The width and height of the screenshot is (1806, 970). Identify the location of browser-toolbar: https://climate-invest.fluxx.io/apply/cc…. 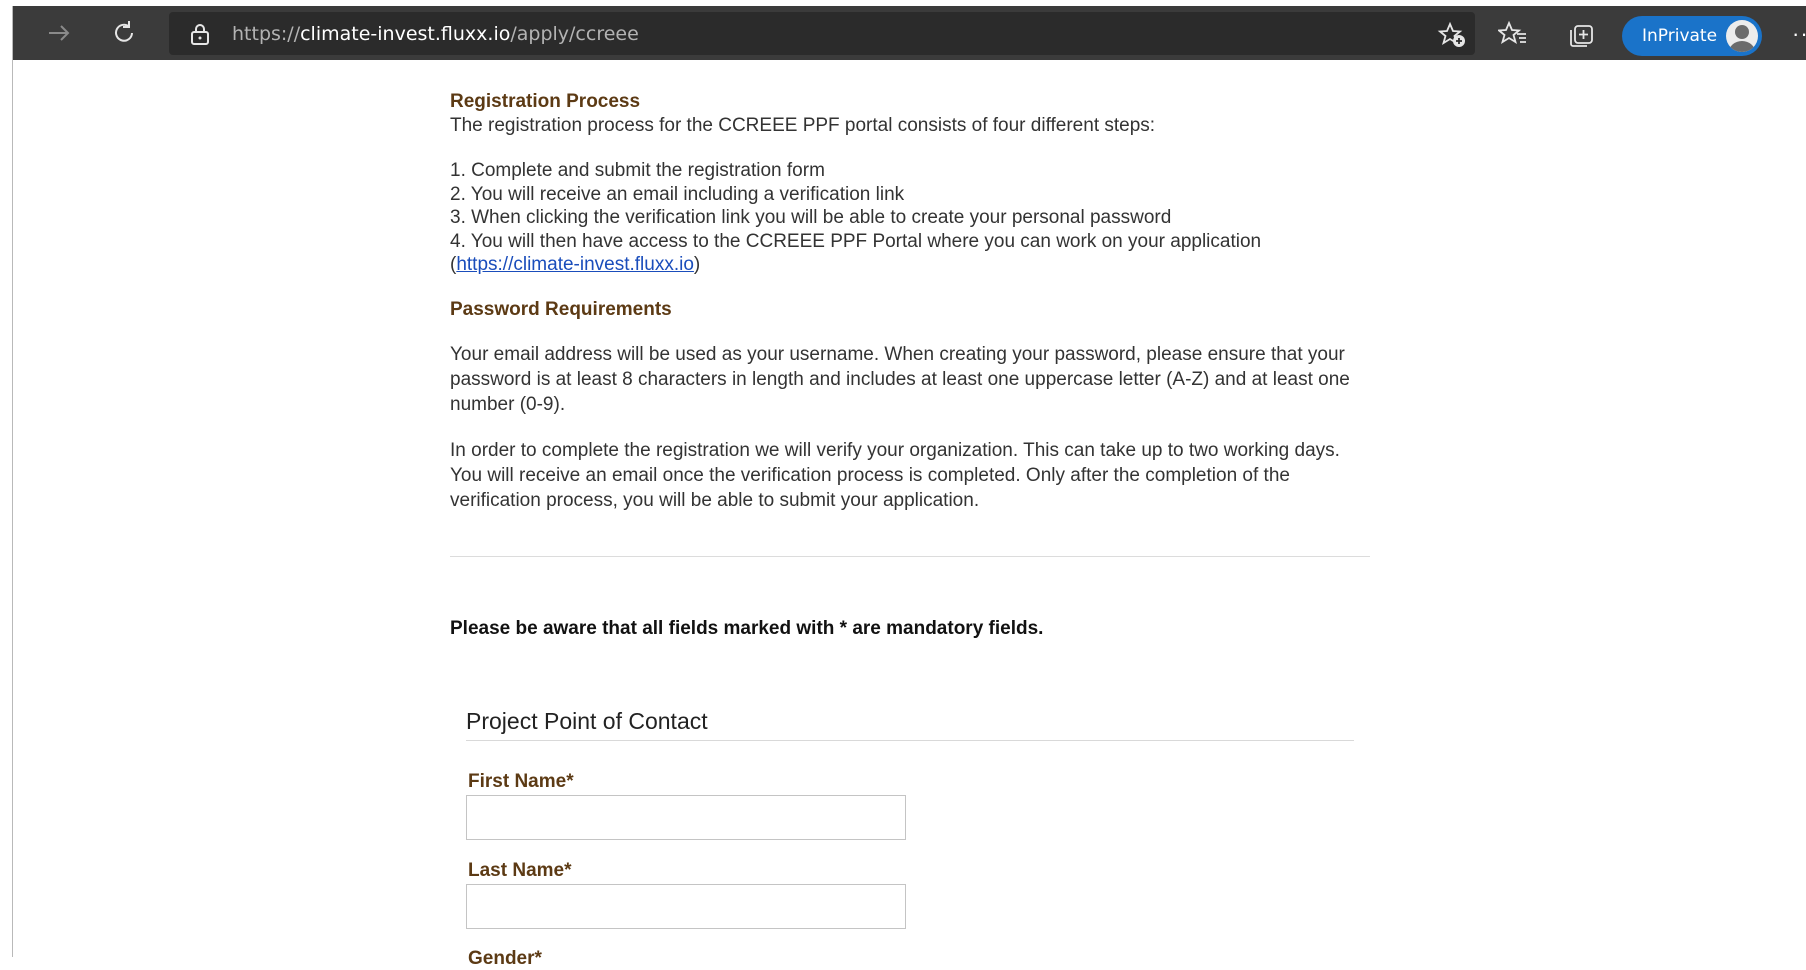
(909, 33).